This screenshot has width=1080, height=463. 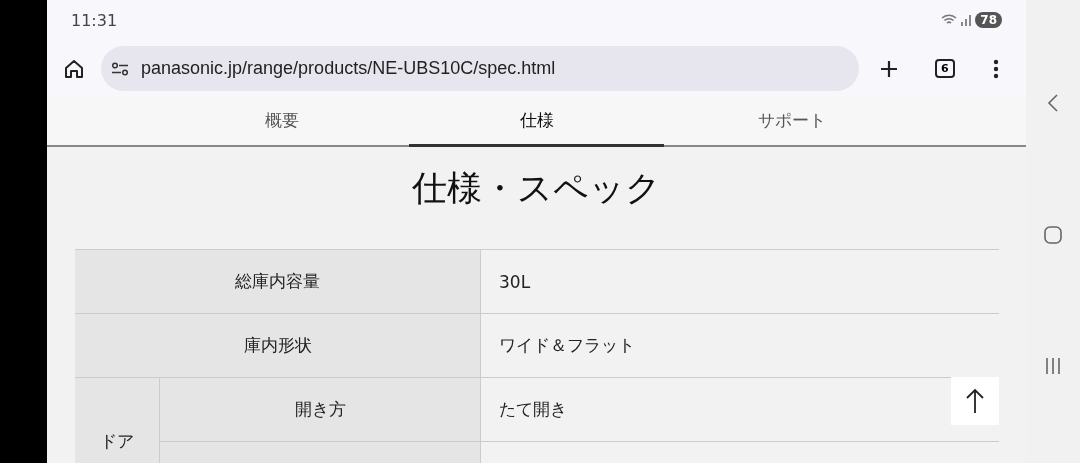 What do you see at coordinates (988, 20) in the screenshot?
I see `battery-indicator: 78` at bounding box center [988, 20].